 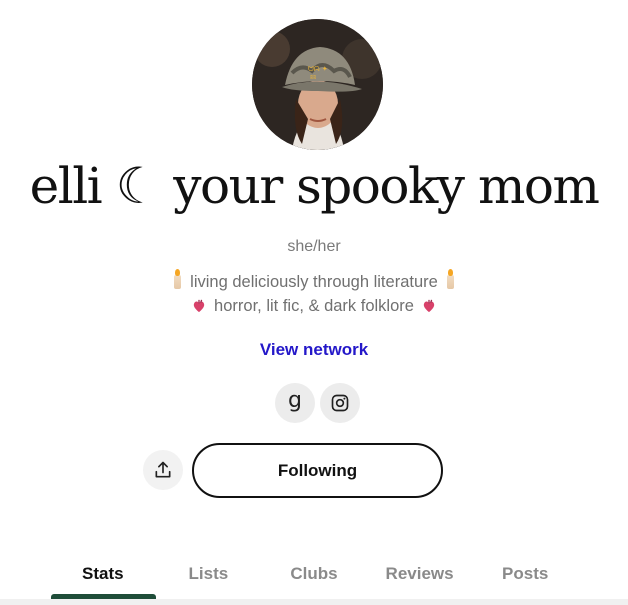 I want to click on avatar-image: ᗢᗣ ✦ ʬʬ, so click(x=317, y=84).